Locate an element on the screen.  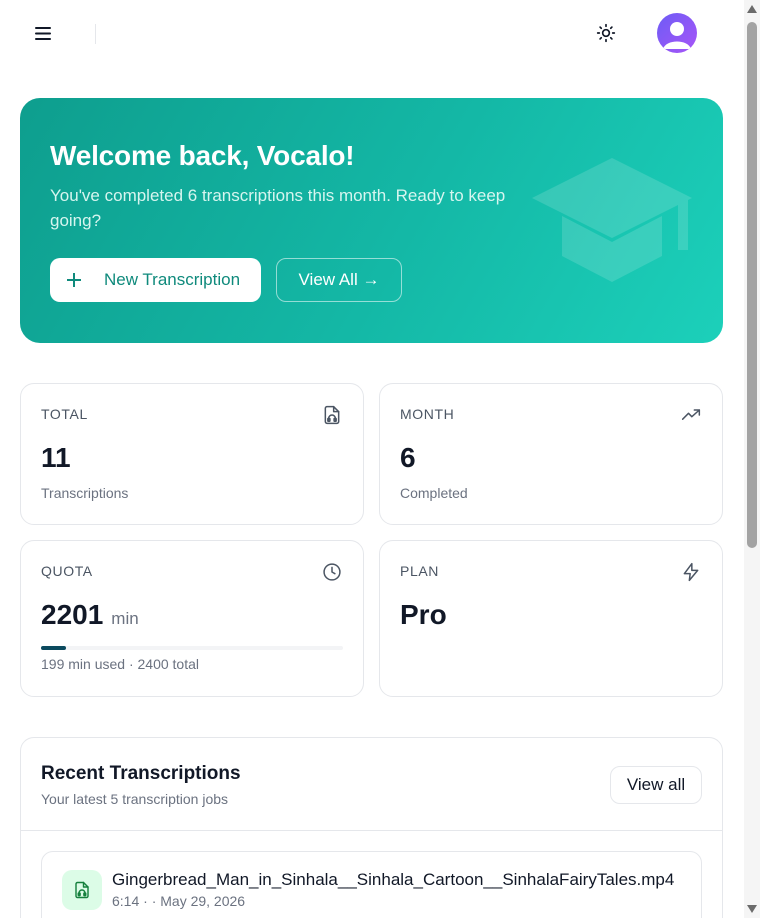
stat-label: PLAN is located at coordinates (419, 571).